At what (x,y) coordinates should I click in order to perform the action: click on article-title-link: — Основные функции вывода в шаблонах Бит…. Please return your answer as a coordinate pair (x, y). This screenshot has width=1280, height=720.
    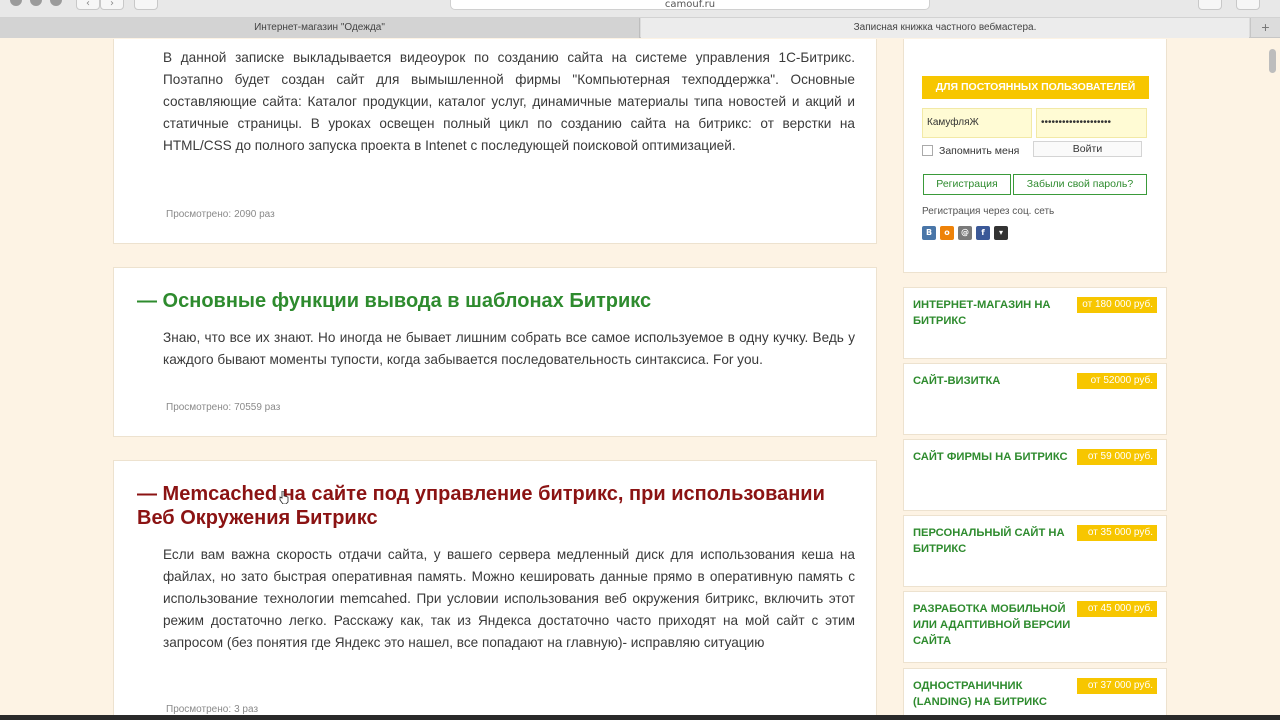
    Looking at the image, I should click on (394, 301).